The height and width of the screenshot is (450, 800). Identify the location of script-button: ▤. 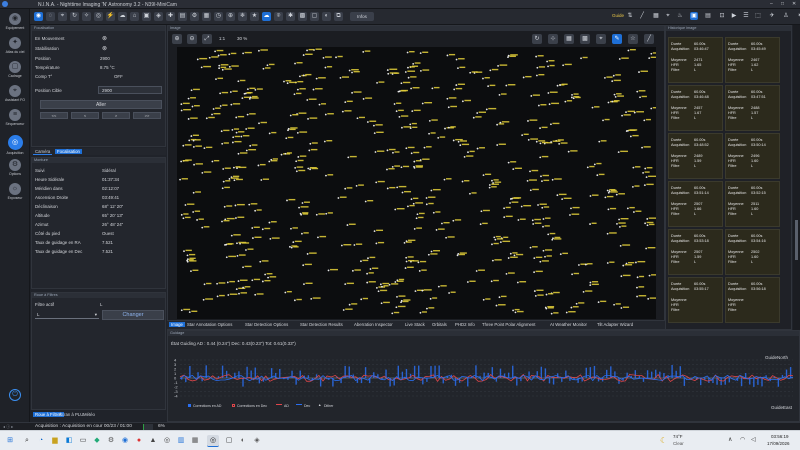
(182, 16).